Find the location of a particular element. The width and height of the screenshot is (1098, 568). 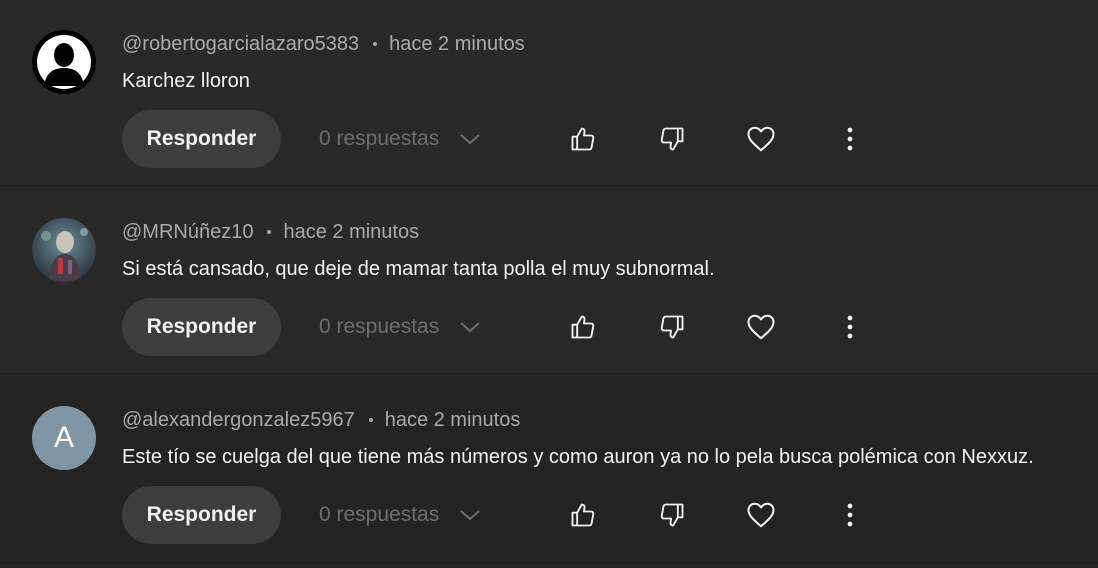

comment-meta: @robertogarcialazaro5383 hace 2 minutos is located at coordinates (323, 44).